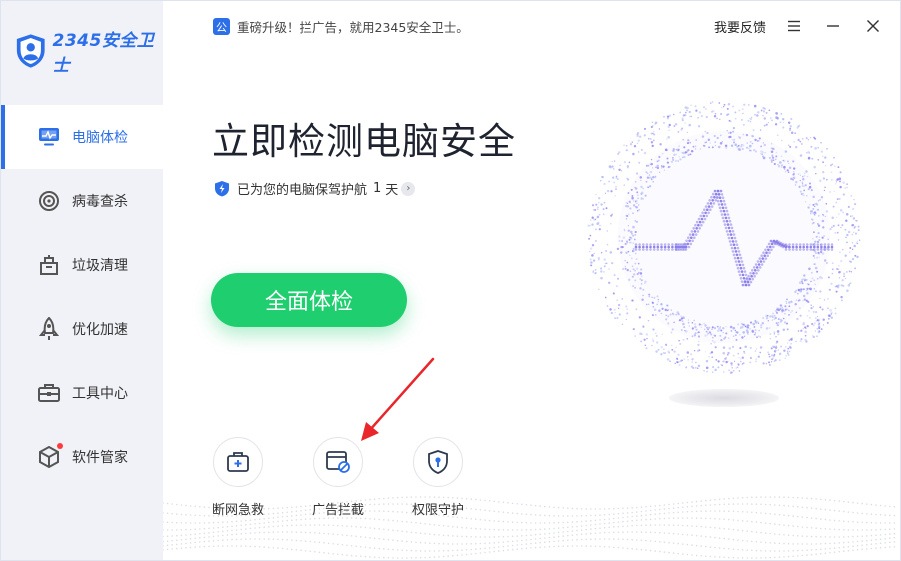  What do you see at coordinates (49, 457) in the screenshot?
I see `cube-icon` at bounding box center [49, 457].